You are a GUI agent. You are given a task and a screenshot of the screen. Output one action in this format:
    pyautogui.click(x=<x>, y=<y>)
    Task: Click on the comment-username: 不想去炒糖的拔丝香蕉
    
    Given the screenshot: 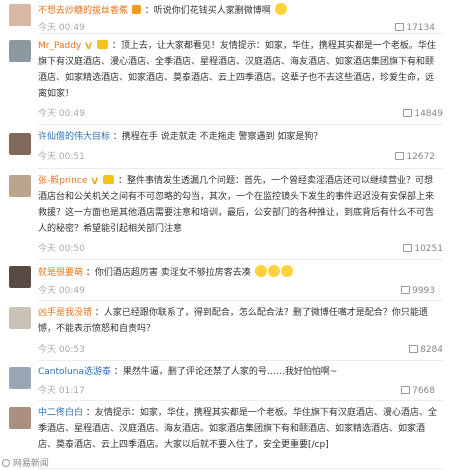 What is the action you would take?
    pyautogui.click(x=83, y=11)
    